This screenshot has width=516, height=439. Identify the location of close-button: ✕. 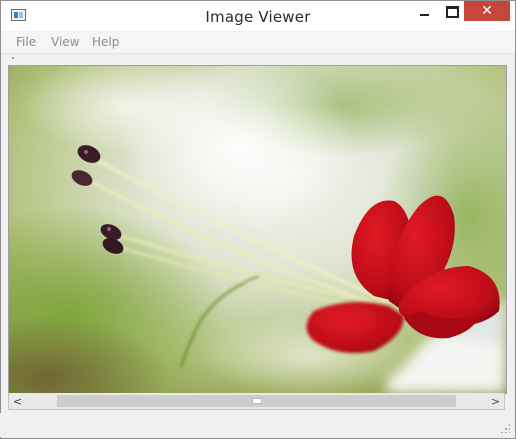
(487, 11).